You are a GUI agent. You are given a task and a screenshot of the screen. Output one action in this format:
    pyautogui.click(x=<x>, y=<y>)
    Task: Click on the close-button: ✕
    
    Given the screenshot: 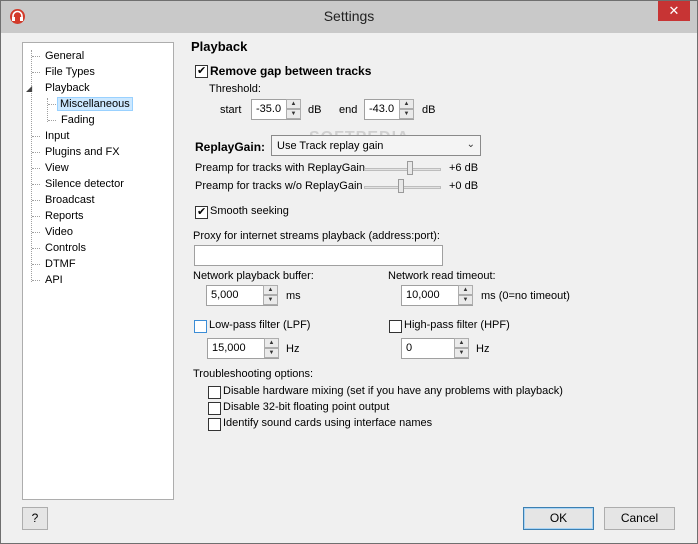 What is the action you would take?
    pyautogui.click(x=674, y=11)
    